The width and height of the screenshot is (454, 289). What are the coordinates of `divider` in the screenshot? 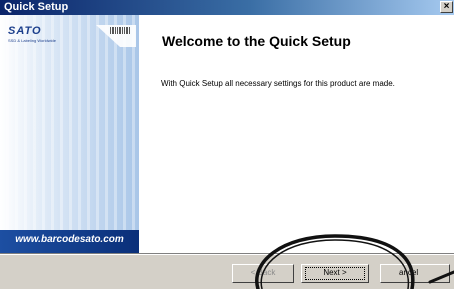 It's located at (227, 254).